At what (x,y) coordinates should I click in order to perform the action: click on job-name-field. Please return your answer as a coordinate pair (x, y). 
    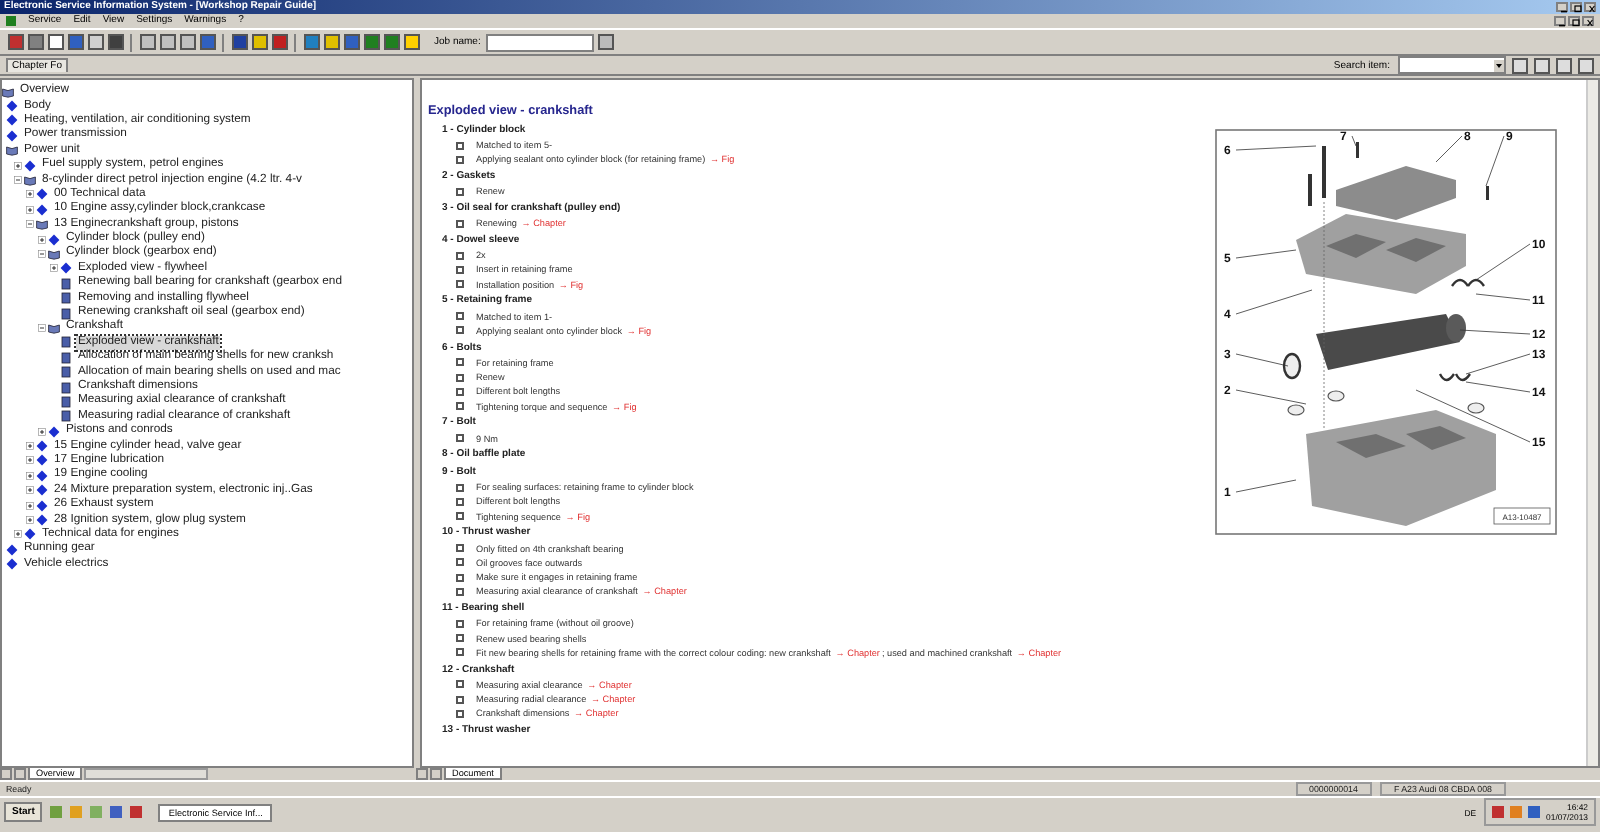
    Looking at the image, I should click on (540, 42).